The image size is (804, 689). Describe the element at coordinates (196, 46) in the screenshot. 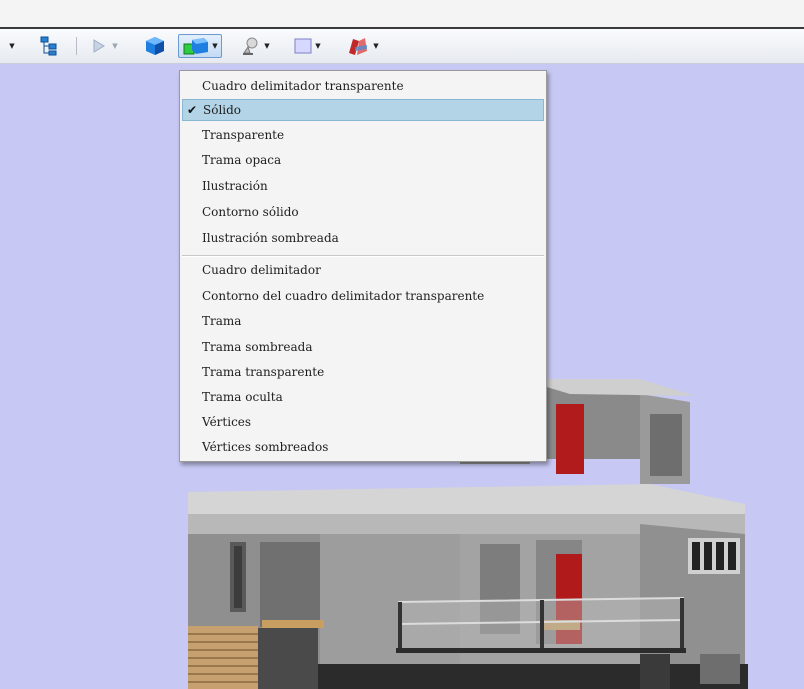

I see `render-mode-icon` at that location.